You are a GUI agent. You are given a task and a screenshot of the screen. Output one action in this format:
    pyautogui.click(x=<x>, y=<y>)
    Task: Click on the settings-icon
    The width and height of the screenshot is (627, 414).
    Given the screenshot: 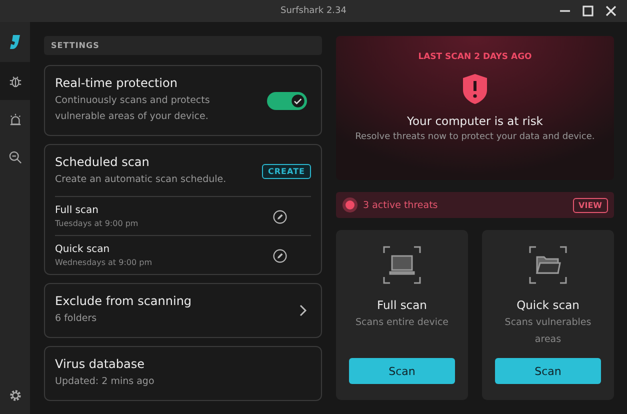 What is the action you would take?
    pyautogui.click(x=15, y=395)
    